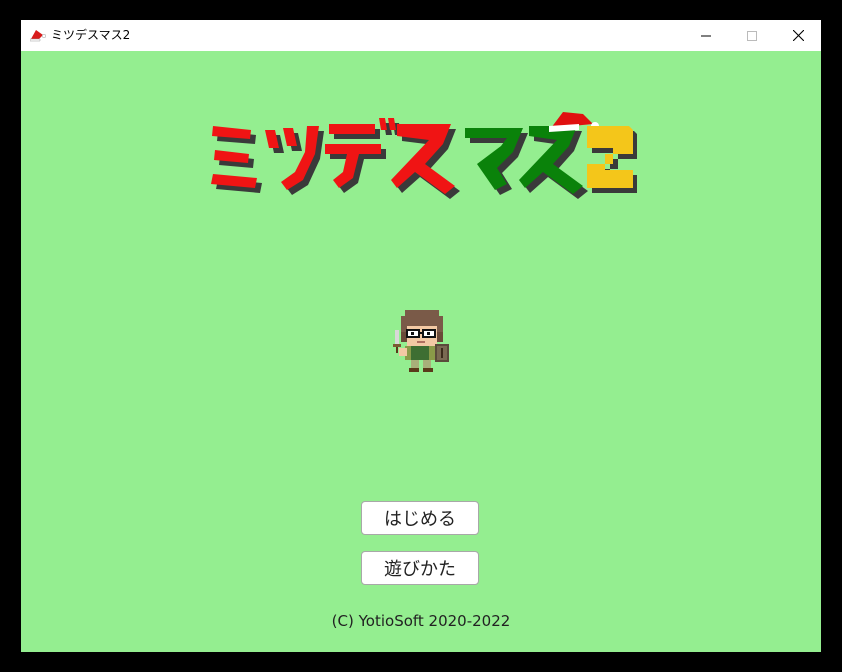 The width and height of the screenshot is (842, 672). I want to click on minimize-button, so click(706, 35).